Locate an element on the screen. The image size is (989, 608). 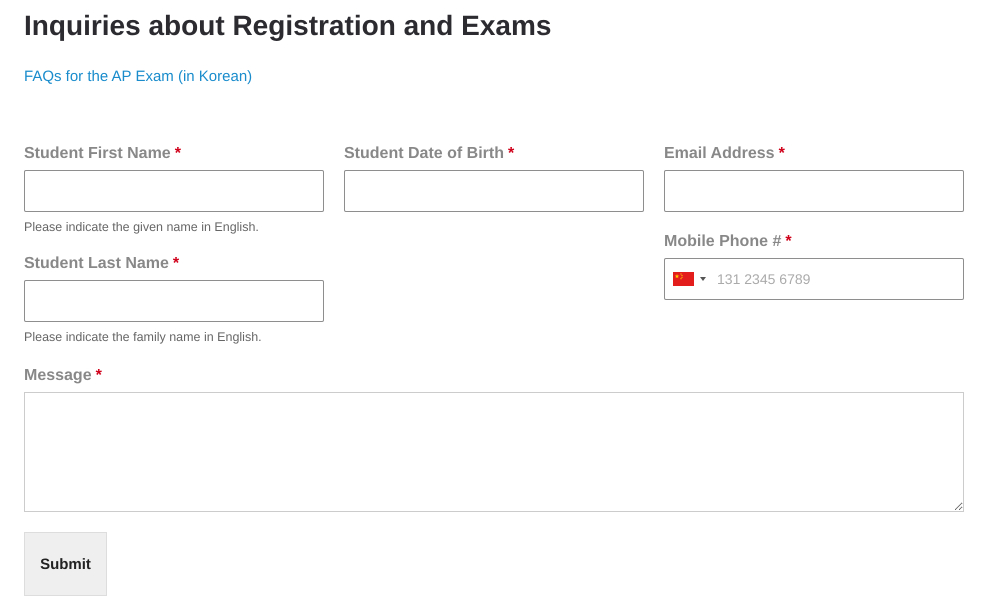
page-title: Inquiries about Registration and Exams is located at coordinates (288, 26).